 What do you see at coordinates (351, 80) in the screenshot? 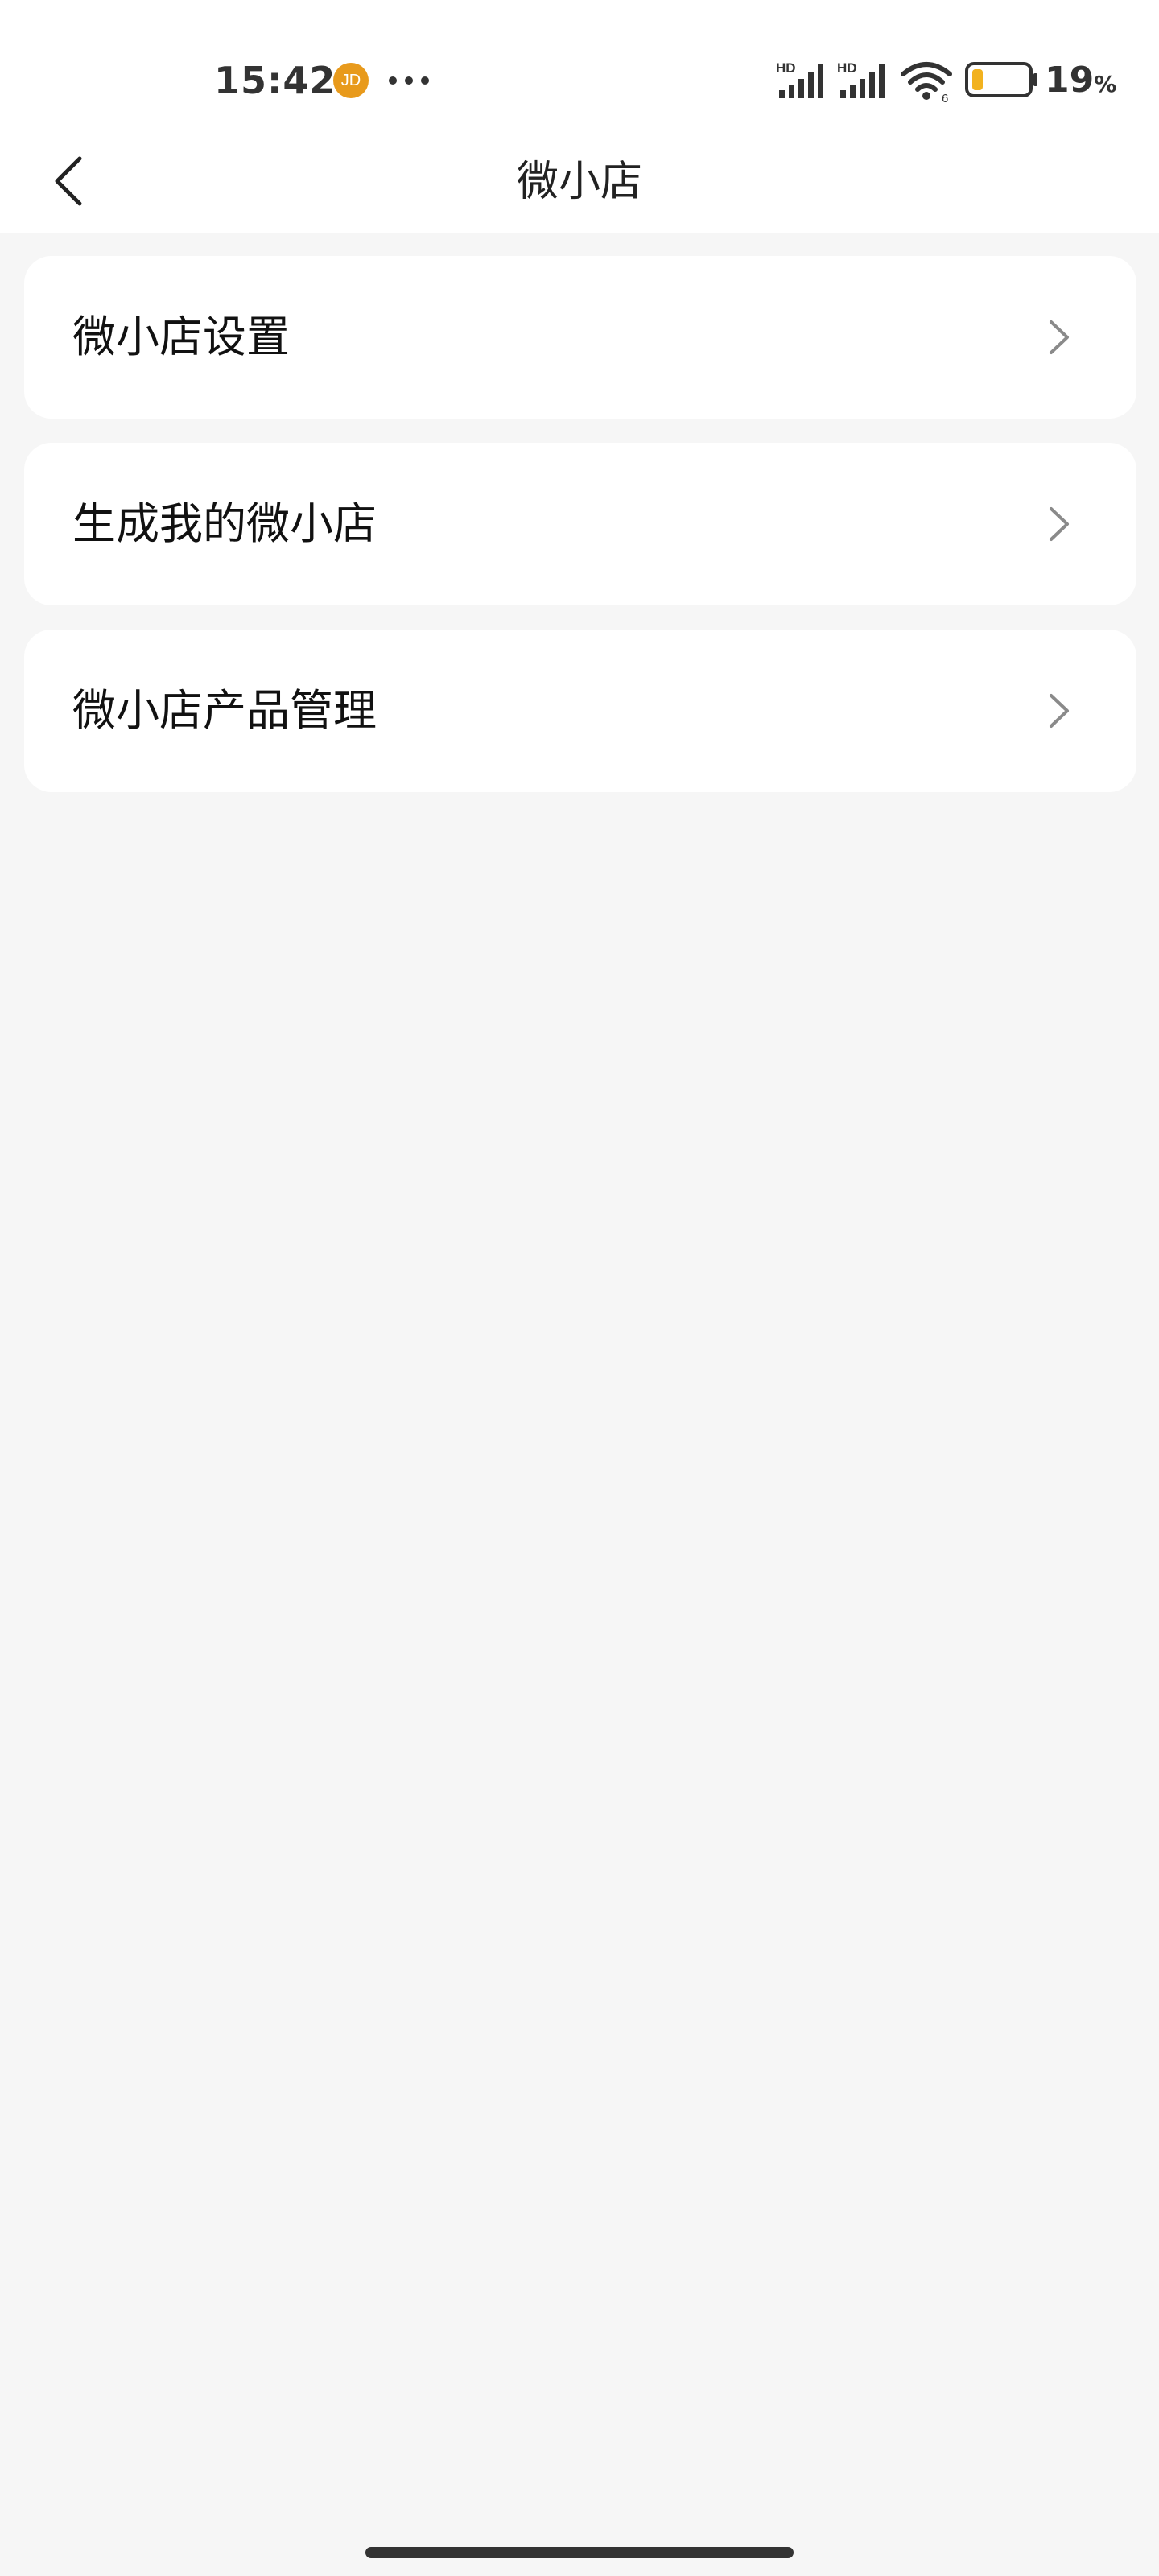
I see `jd-notification-icon: JD` at bounding box center [351, 80].